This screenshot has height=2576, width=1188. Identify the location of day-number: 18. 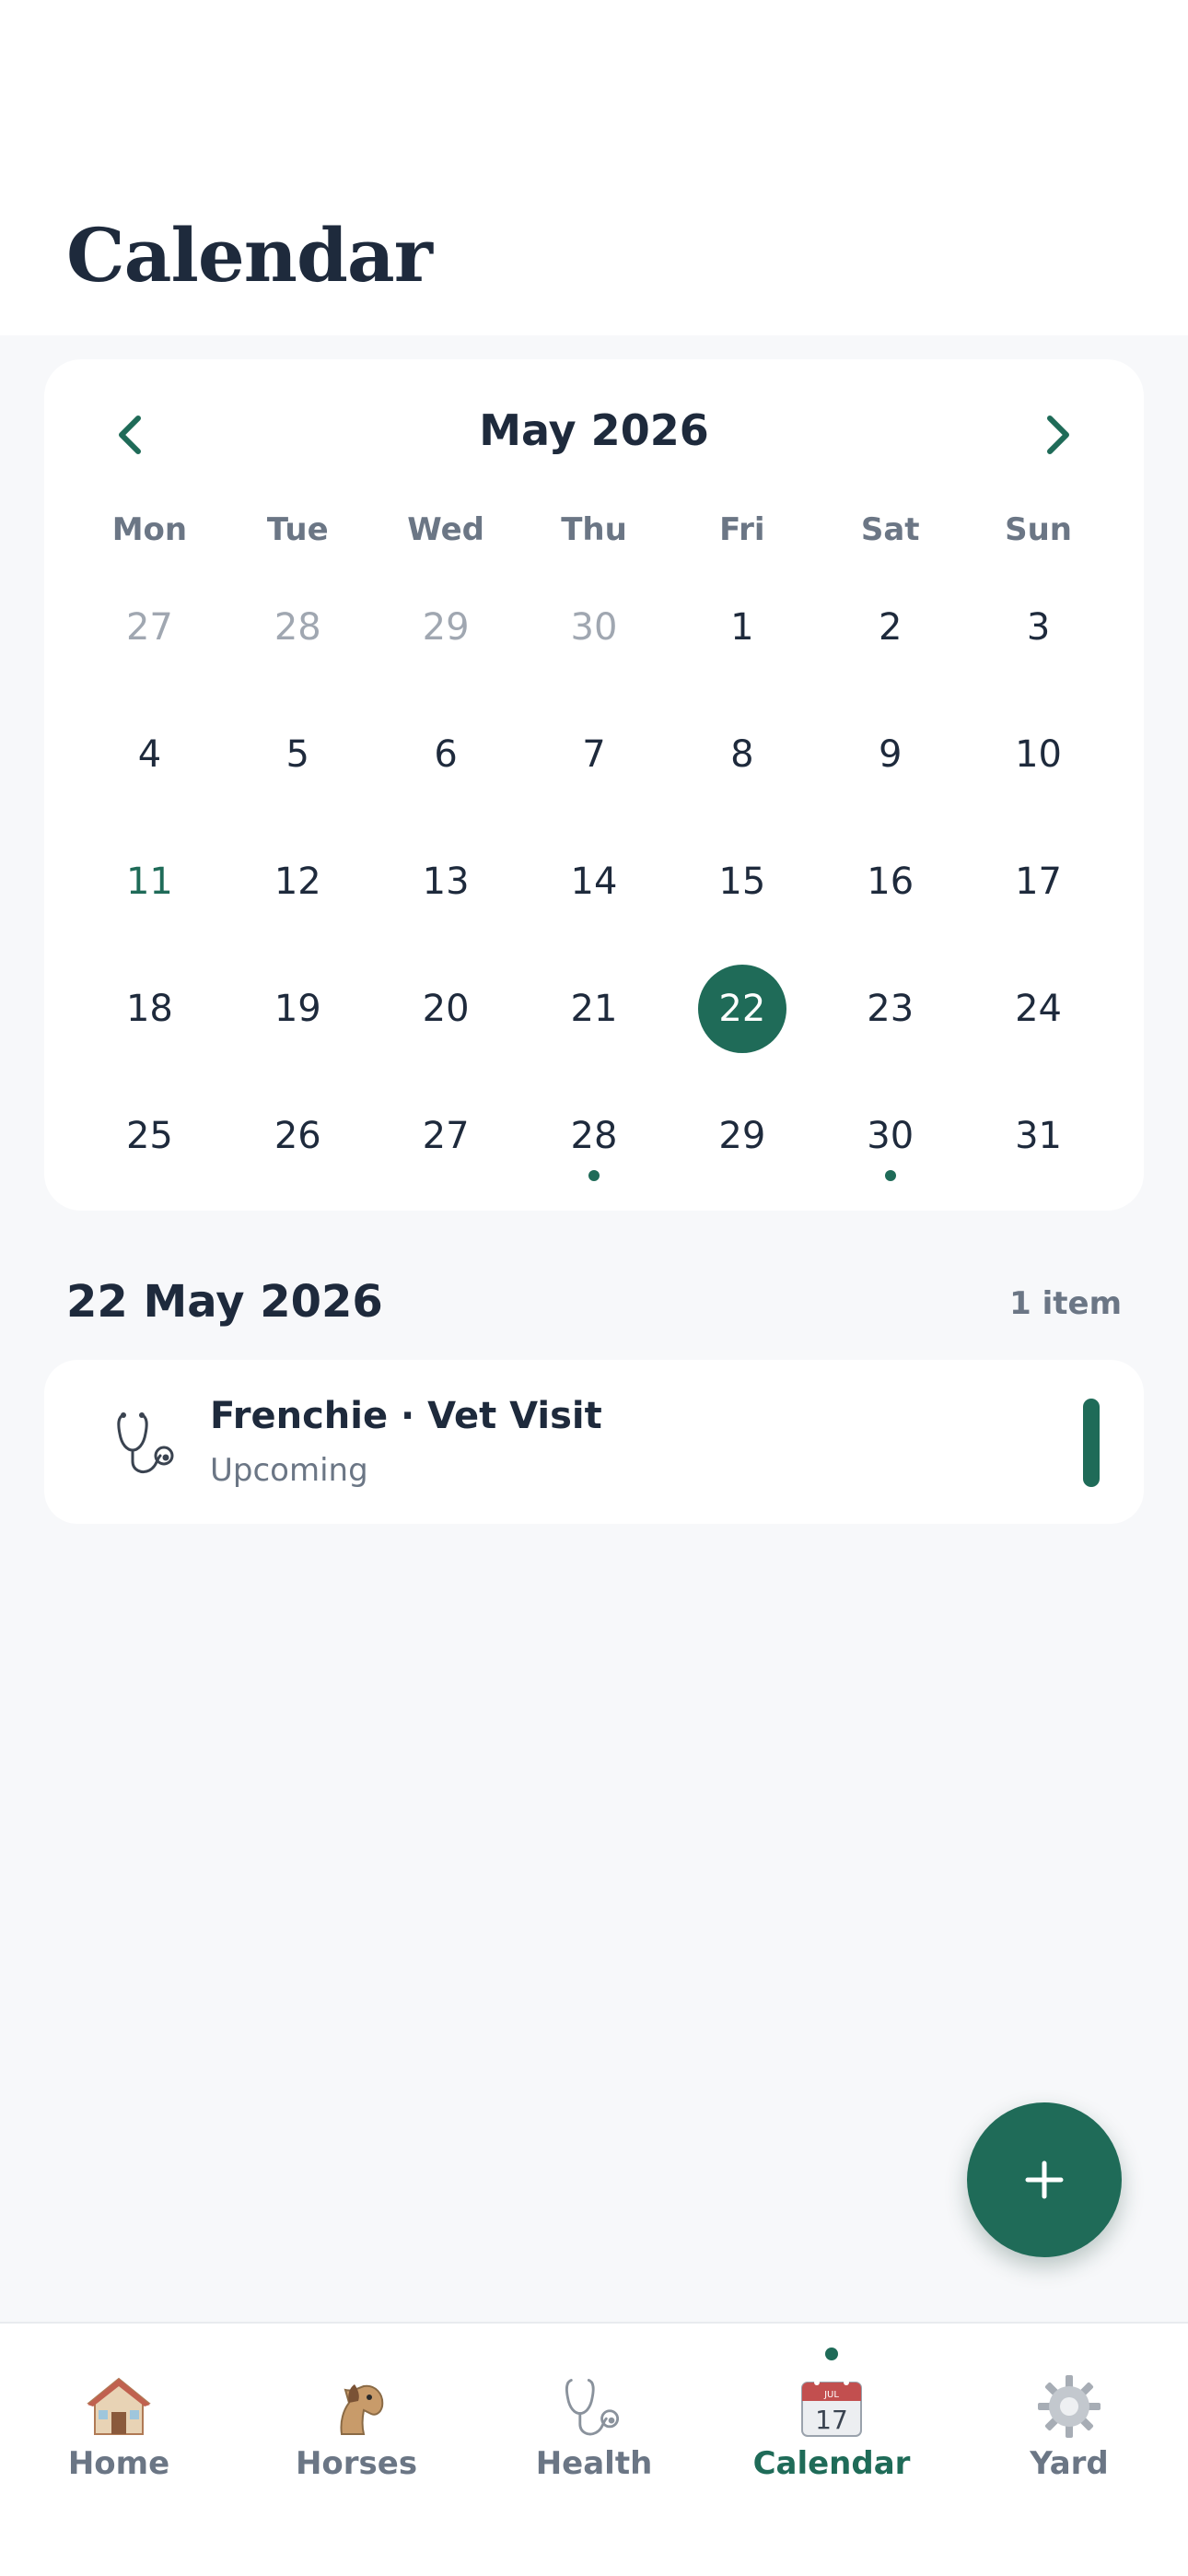
(149, 1009).